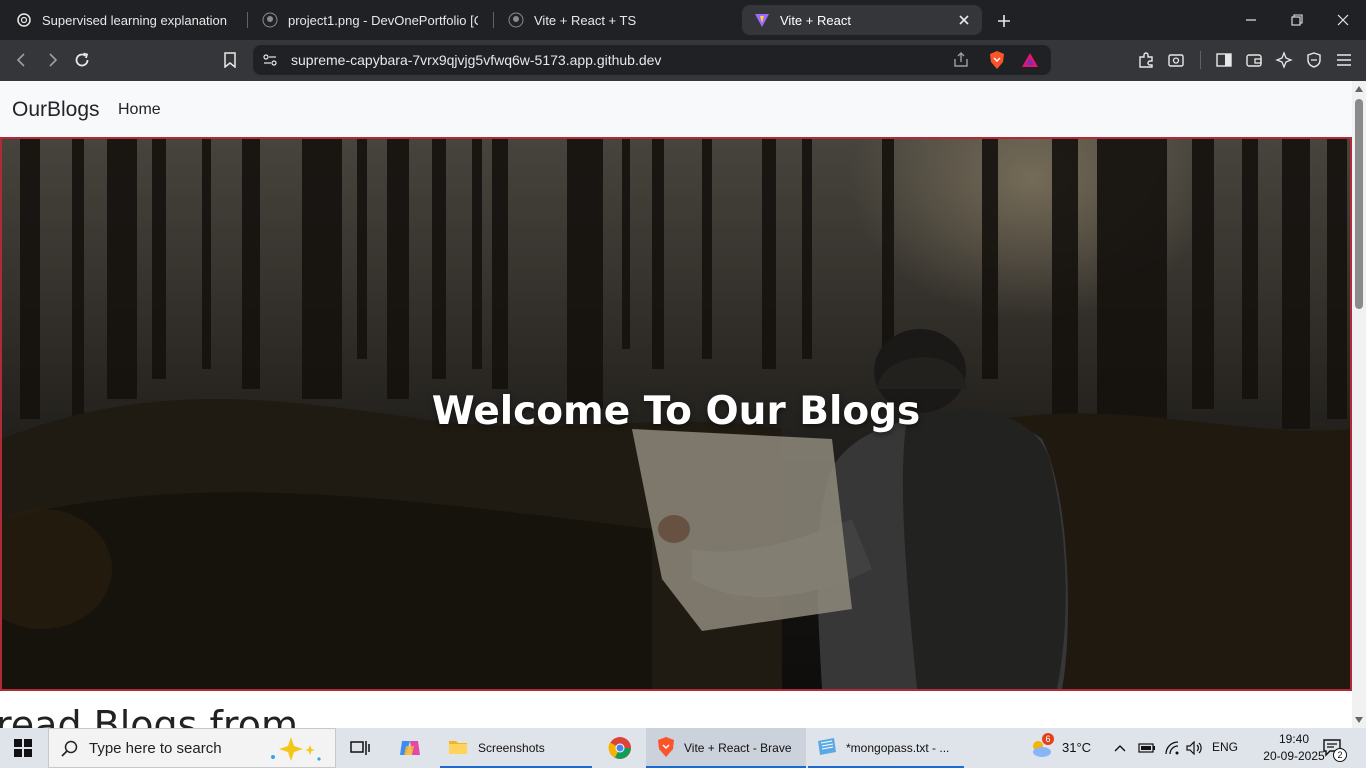  I want to click on sparkle-icon, so click(295, 751).